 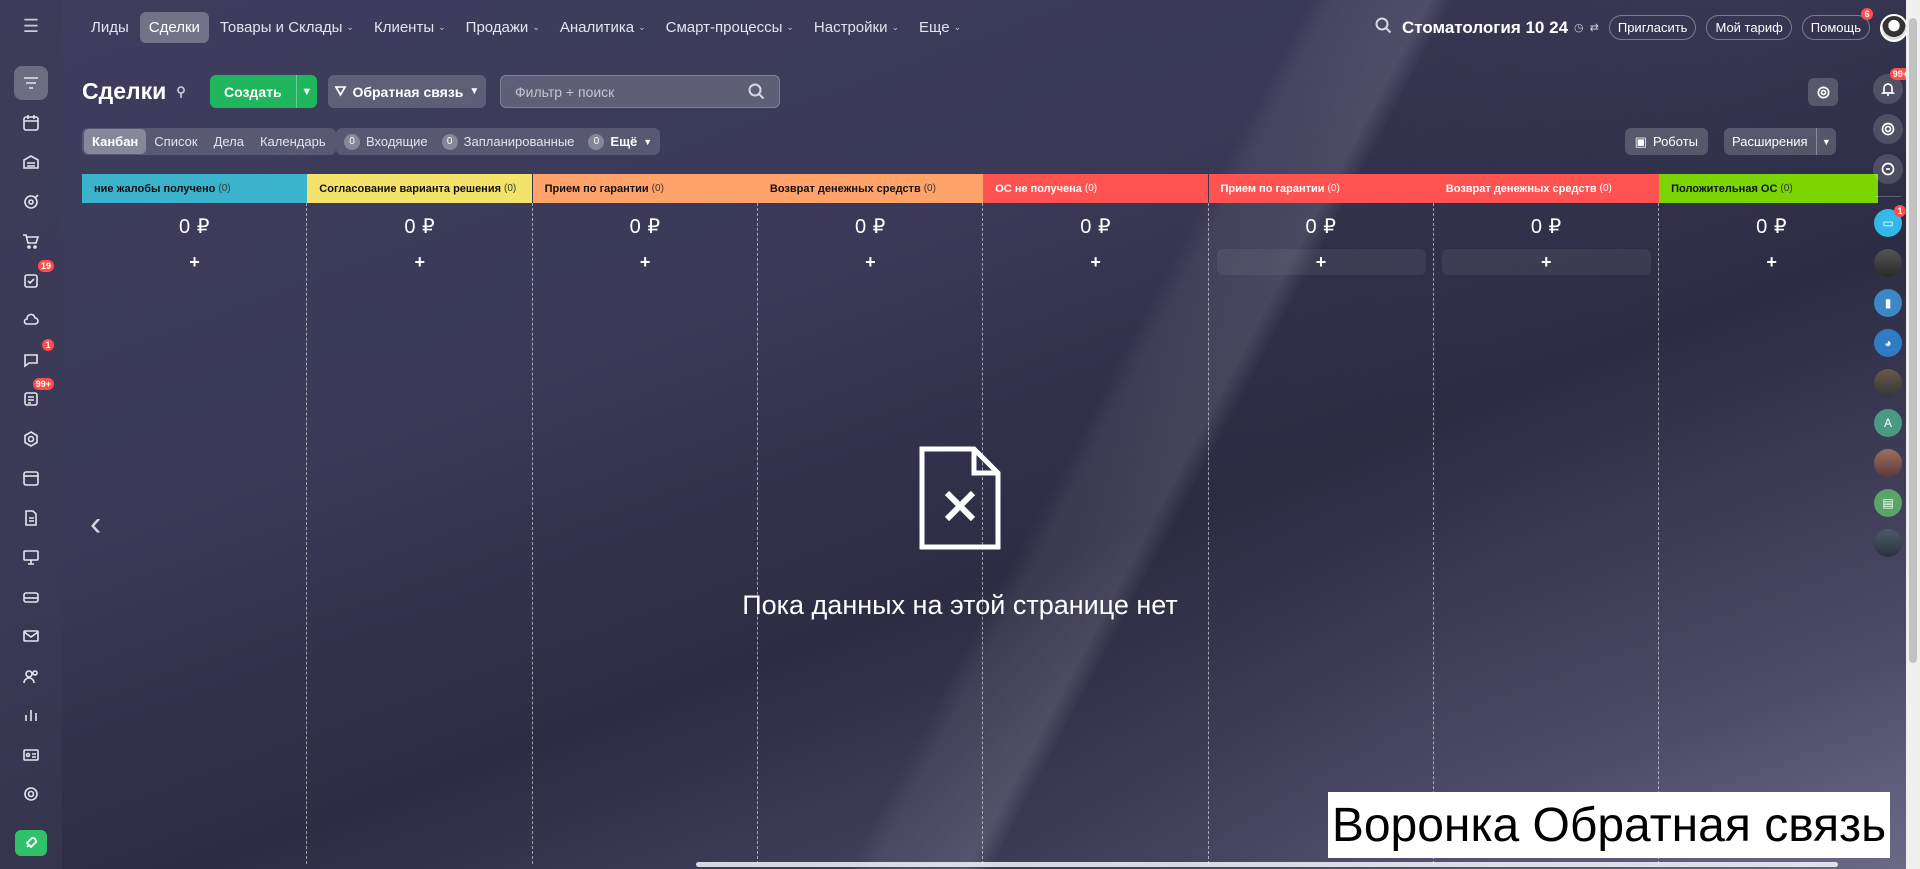 What do you see at coordinates (596, 141) in the screenshot?
I see `counter-number: 0` at bounding box center [596, 141].